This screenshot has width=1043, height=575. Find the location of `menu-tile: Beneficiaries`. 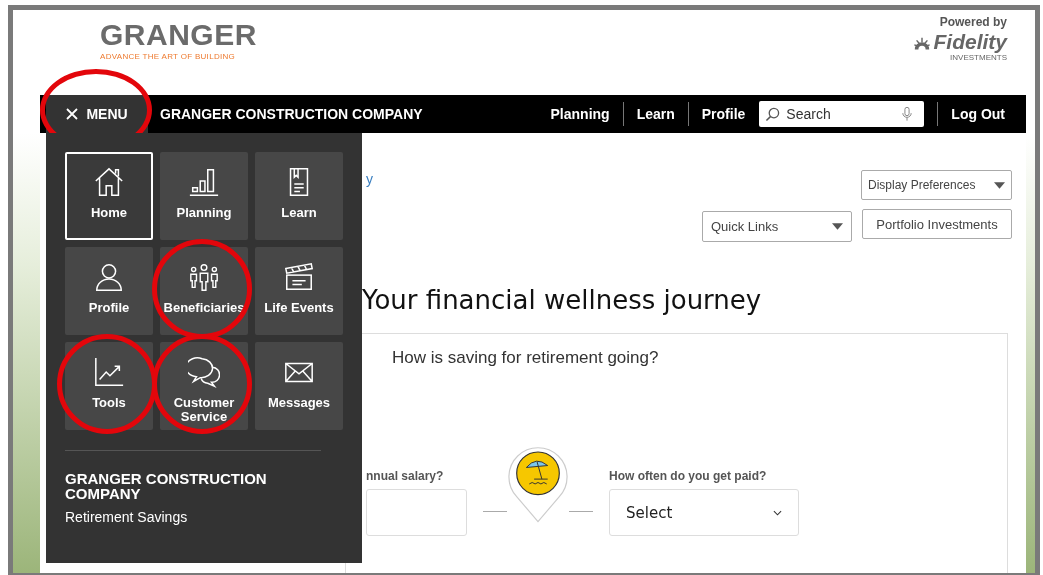

menu-tile: Beneficiaries is located at coordinates (204, 291).